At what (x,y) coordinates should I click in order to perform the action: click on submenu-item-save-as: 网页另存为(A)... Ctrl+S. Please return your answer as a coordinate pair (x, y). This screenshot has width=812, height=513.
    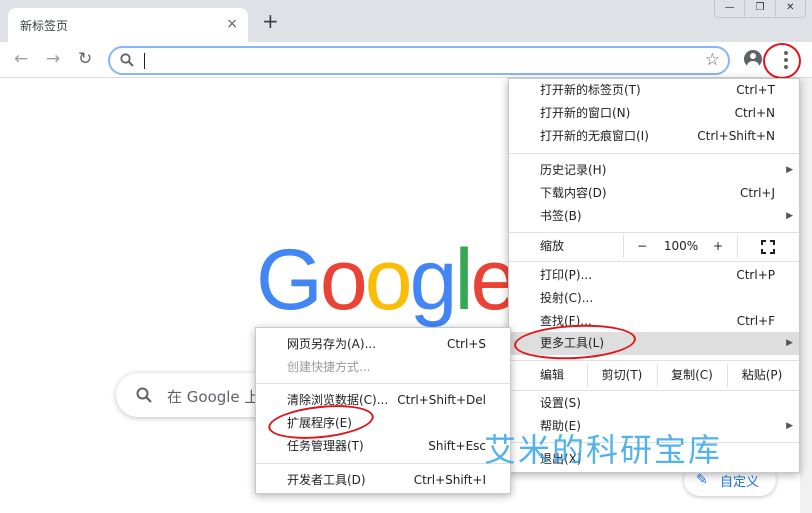
    Looking at the image, I should click on (383, 344).